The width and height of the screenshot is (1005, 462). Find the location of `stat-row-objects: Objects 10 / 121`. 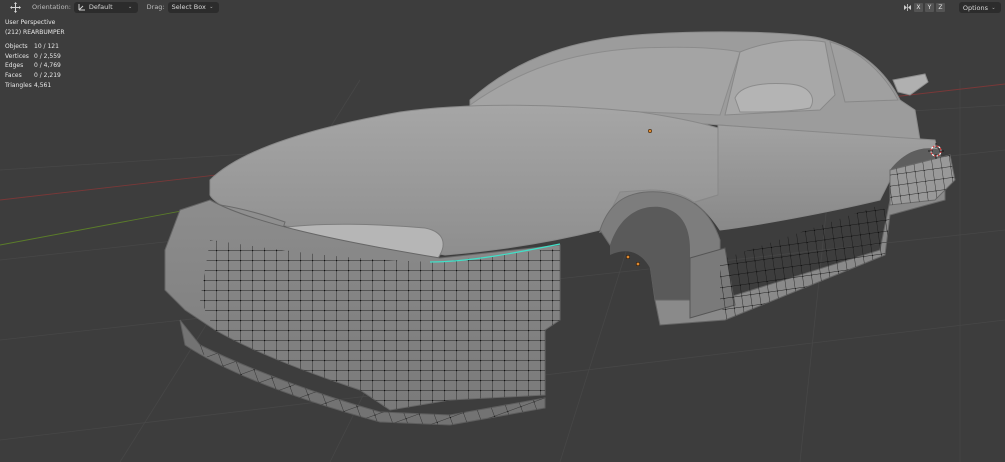

stat-row-objects: Objects 10 / 121 is located at coordinates (35, 47).